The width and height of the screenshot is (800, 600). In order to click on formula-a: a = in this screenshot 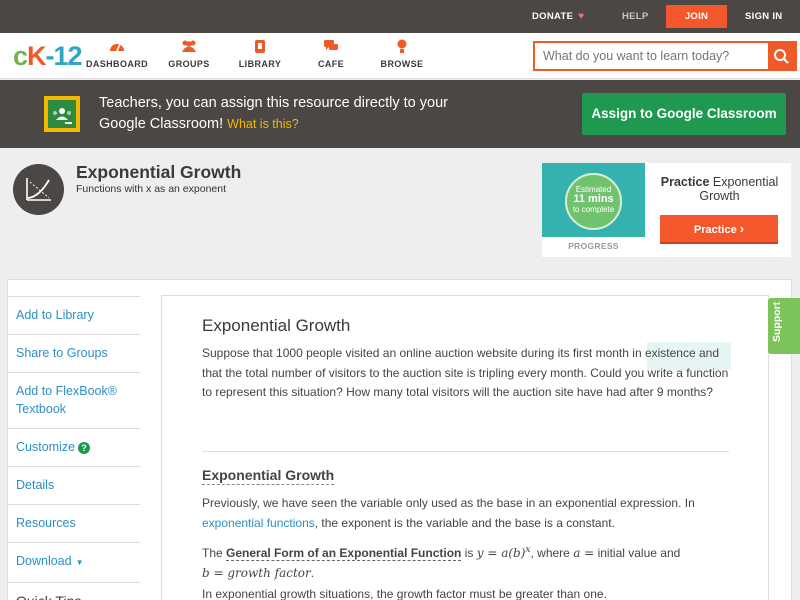, I will do `click(584, 553)`.